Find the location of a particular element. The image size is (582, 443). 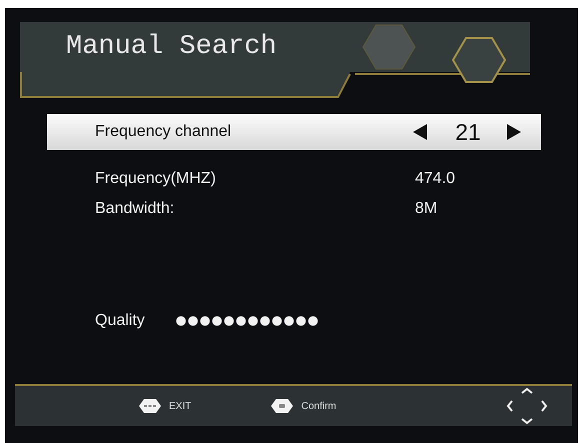

menu-row: Frequency(MHZ) 474.0 is located at coordinates (294, 179).